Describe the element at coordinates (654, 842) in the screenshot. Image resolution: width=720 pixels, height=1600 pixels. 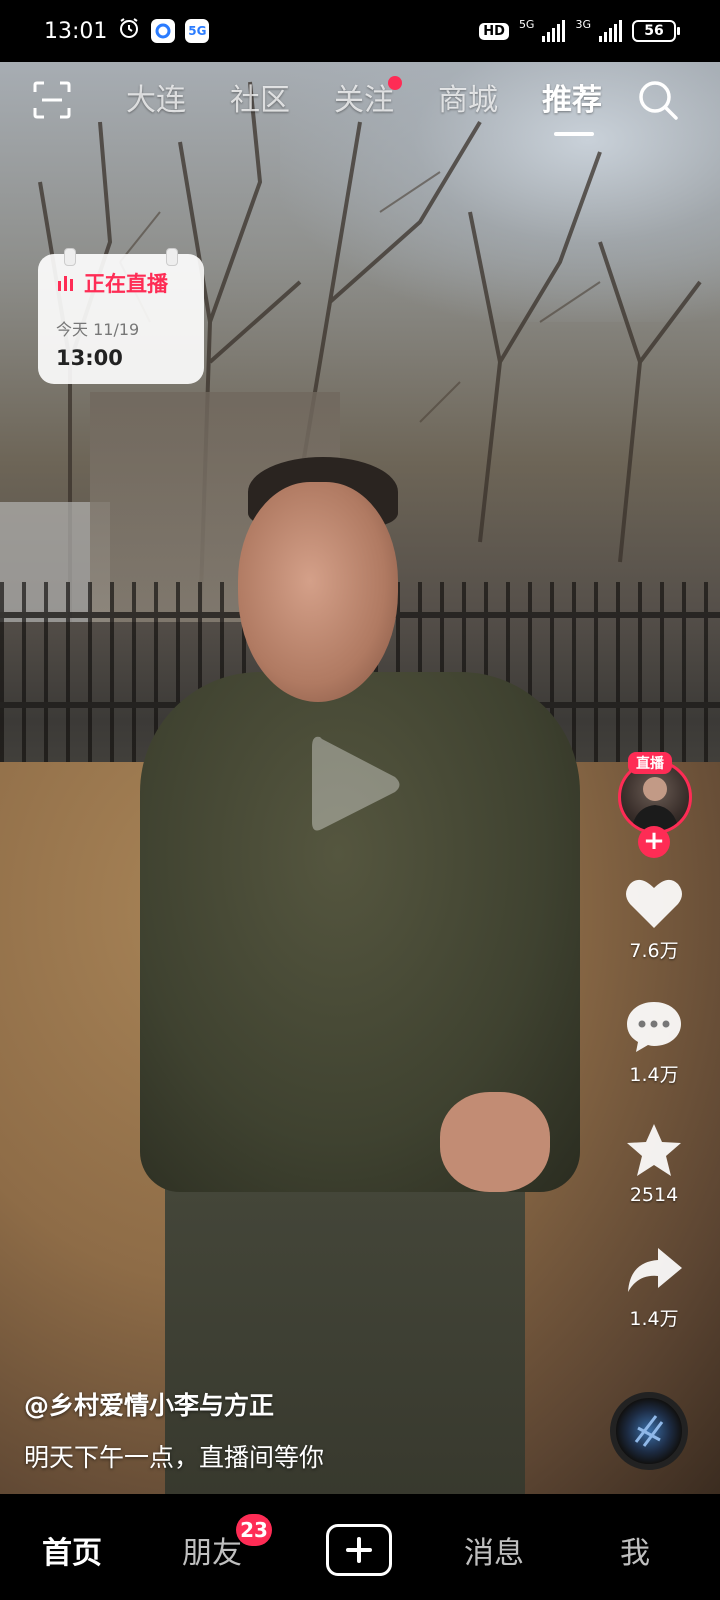
I see `follow-button: +` at that location.